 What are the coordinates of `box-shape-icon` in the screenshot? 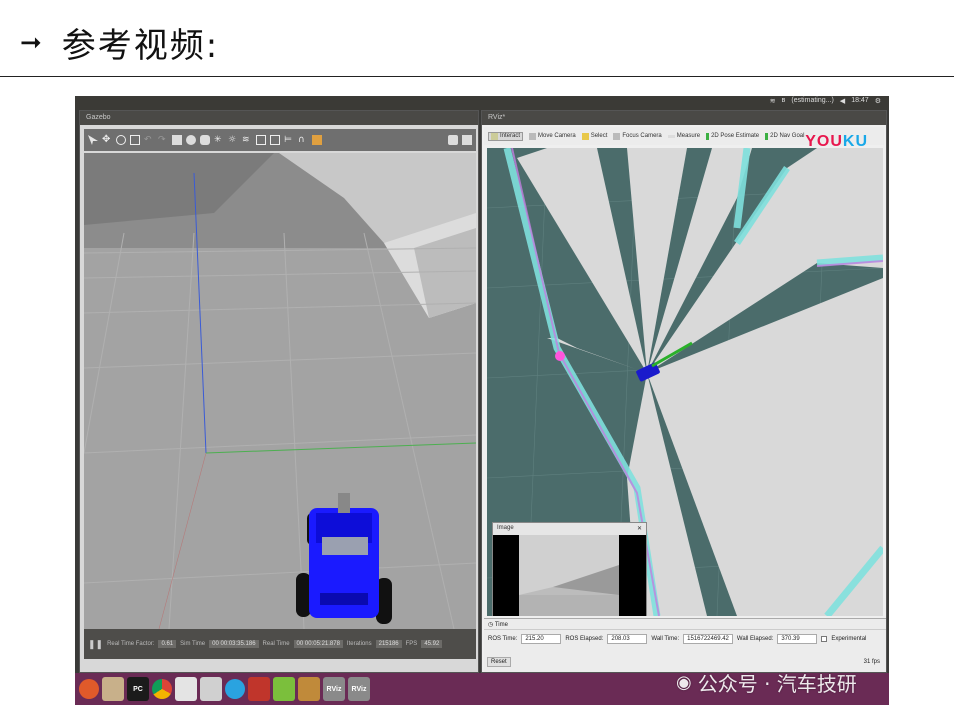 It's located at (177, 140).